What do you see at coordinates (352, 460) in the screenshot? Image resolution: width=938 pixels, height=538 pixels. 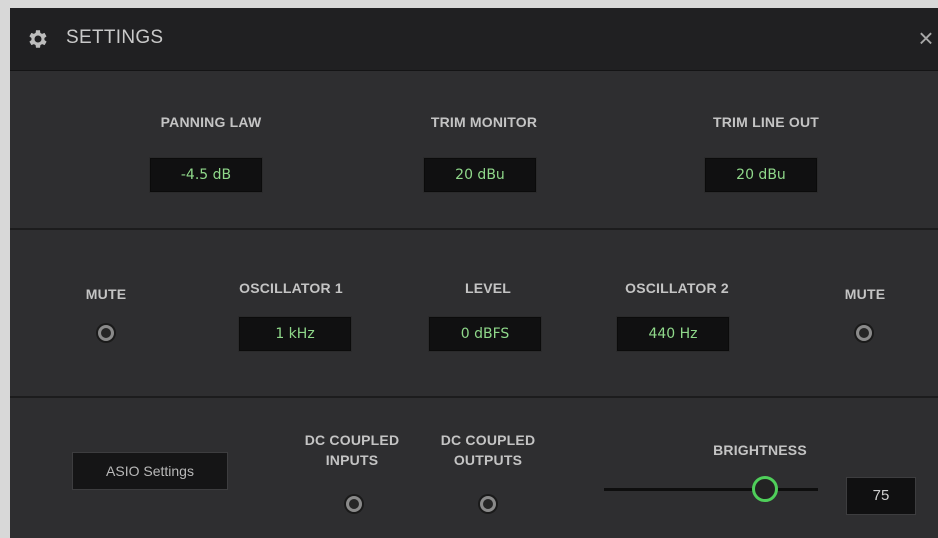 I see `dc-inputs-line2: INPUTS` at bounding box center [352, 460].